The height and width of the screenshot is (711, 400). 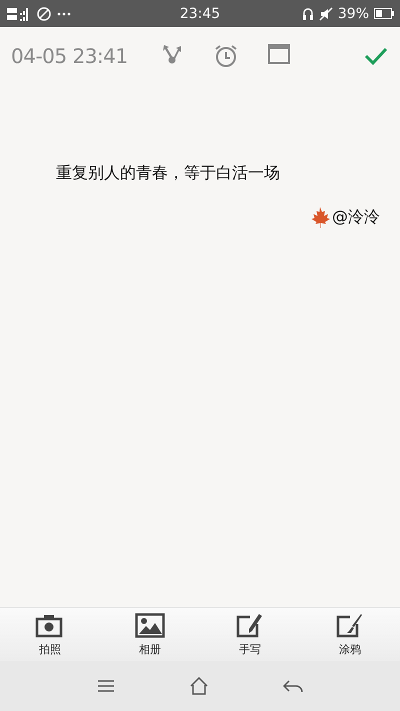 I want to click on headphones-icon, so click(x=308, y=13).